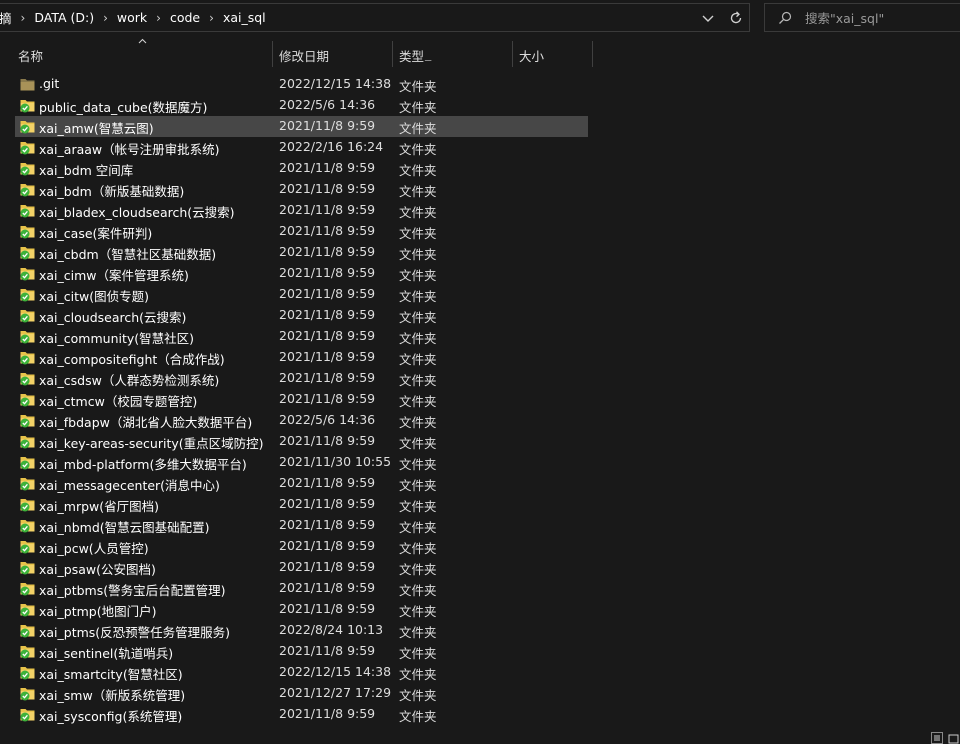  I want to click on search-box, so click(862, 17).